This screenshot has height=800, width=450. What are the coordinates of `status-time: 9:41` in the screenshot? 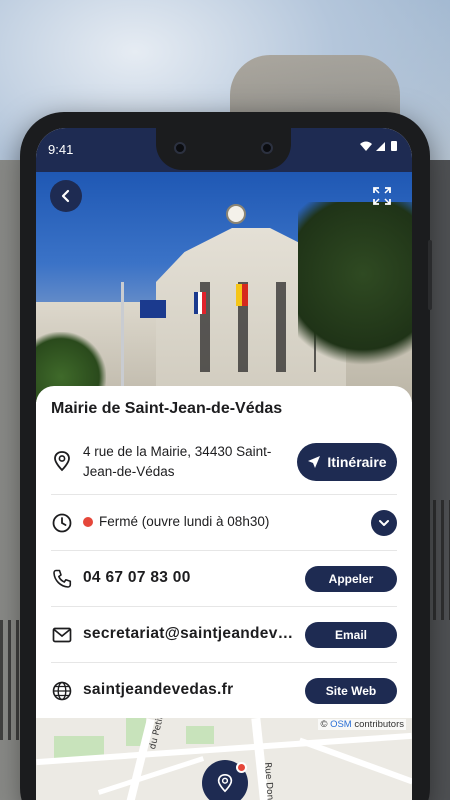 It's located at (61, 149).